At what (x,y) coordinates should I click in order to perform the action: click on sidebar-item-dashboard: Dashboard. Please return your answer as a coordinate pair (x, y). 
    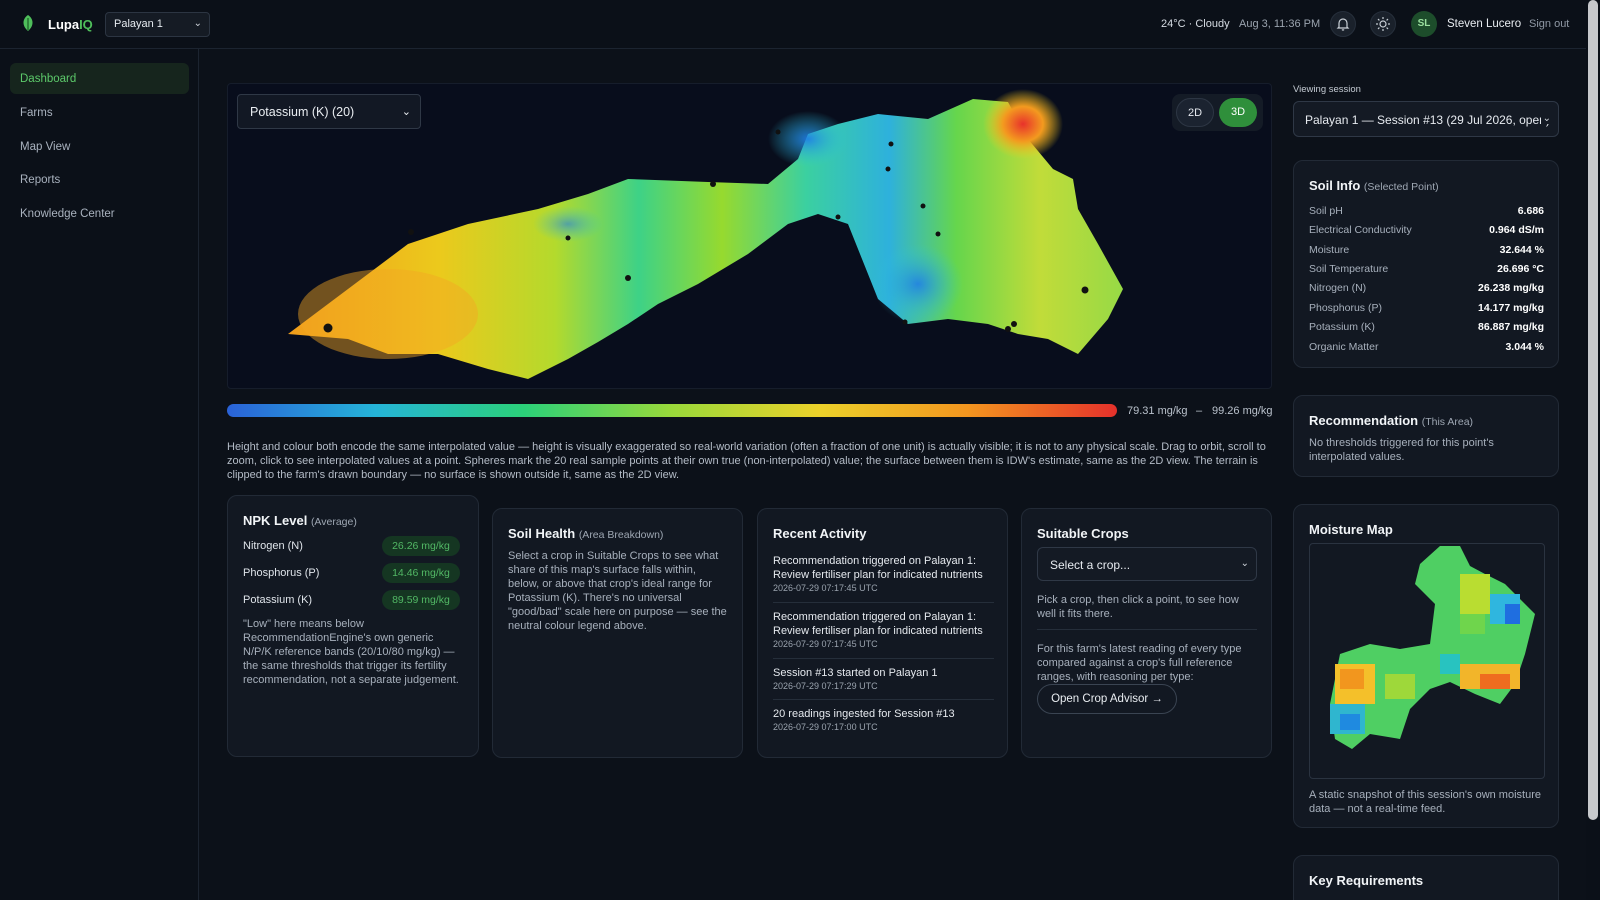
    Looking at the image, I should click on (99, 78).